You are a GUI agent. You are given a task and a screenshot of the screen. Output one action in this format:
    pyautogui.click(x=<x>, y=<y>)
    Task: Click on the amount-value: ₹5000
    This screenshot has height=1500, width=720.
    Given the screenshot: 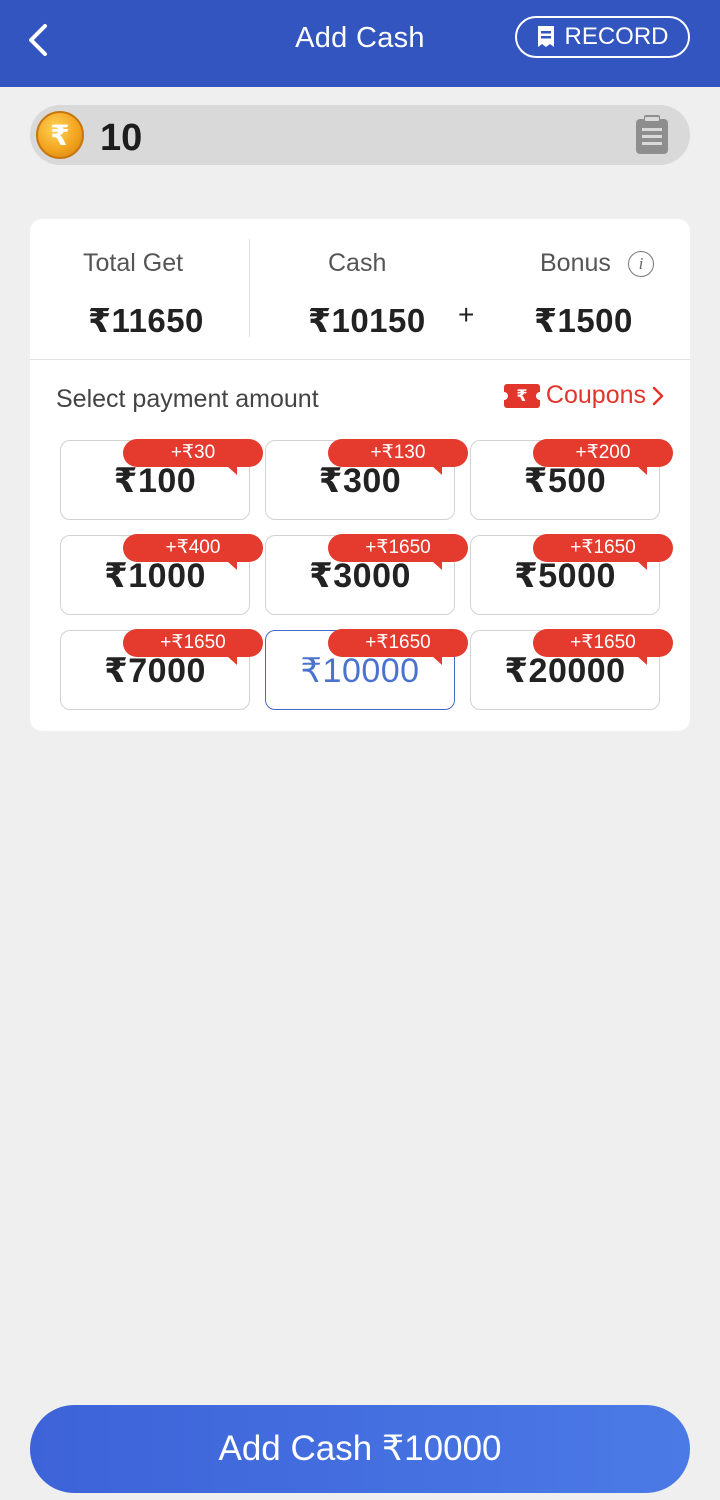 What is the action you would take?
    pyautogui.click(x=565, y=576)
    